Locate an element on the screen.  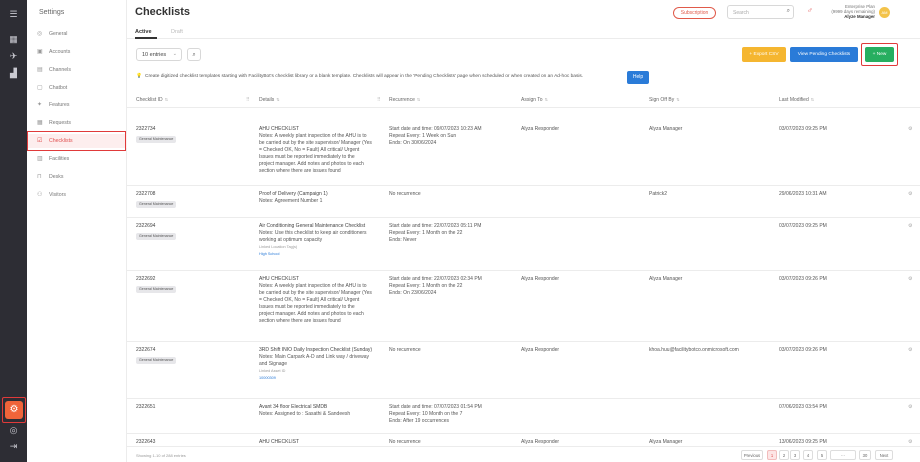
column-header: Checklist ID ⇅ is located at coordinates (152, 100).